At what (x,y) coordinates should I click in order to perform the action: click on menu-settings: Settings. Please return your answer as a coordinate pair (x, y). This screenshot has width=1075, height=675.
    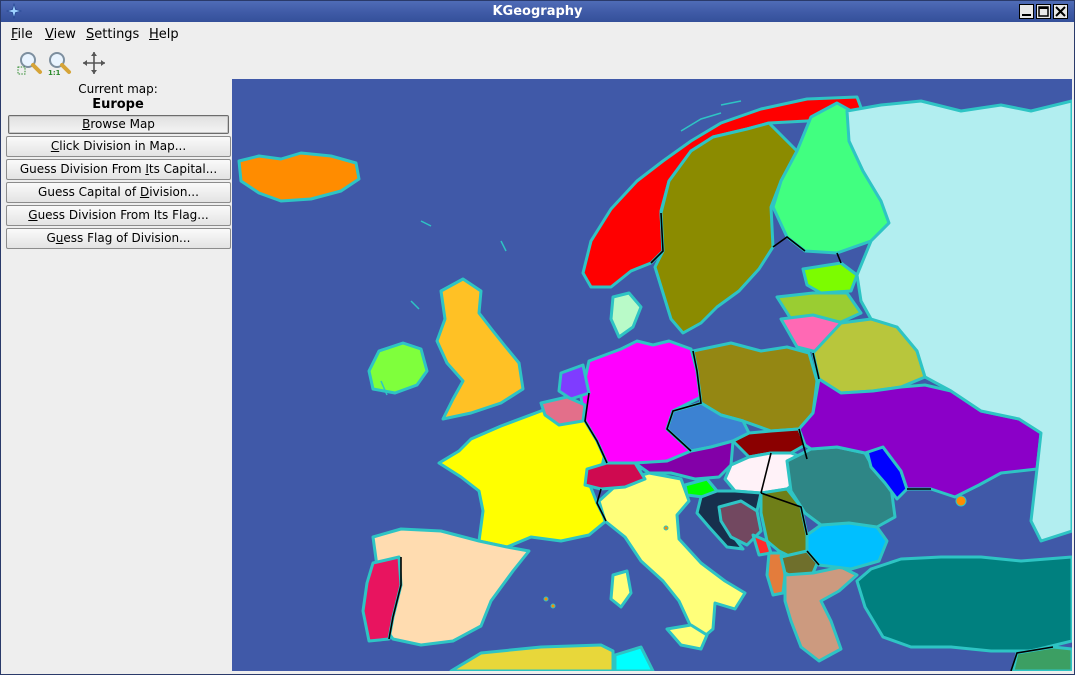
    Looking at the image, I should click on (112, 34).